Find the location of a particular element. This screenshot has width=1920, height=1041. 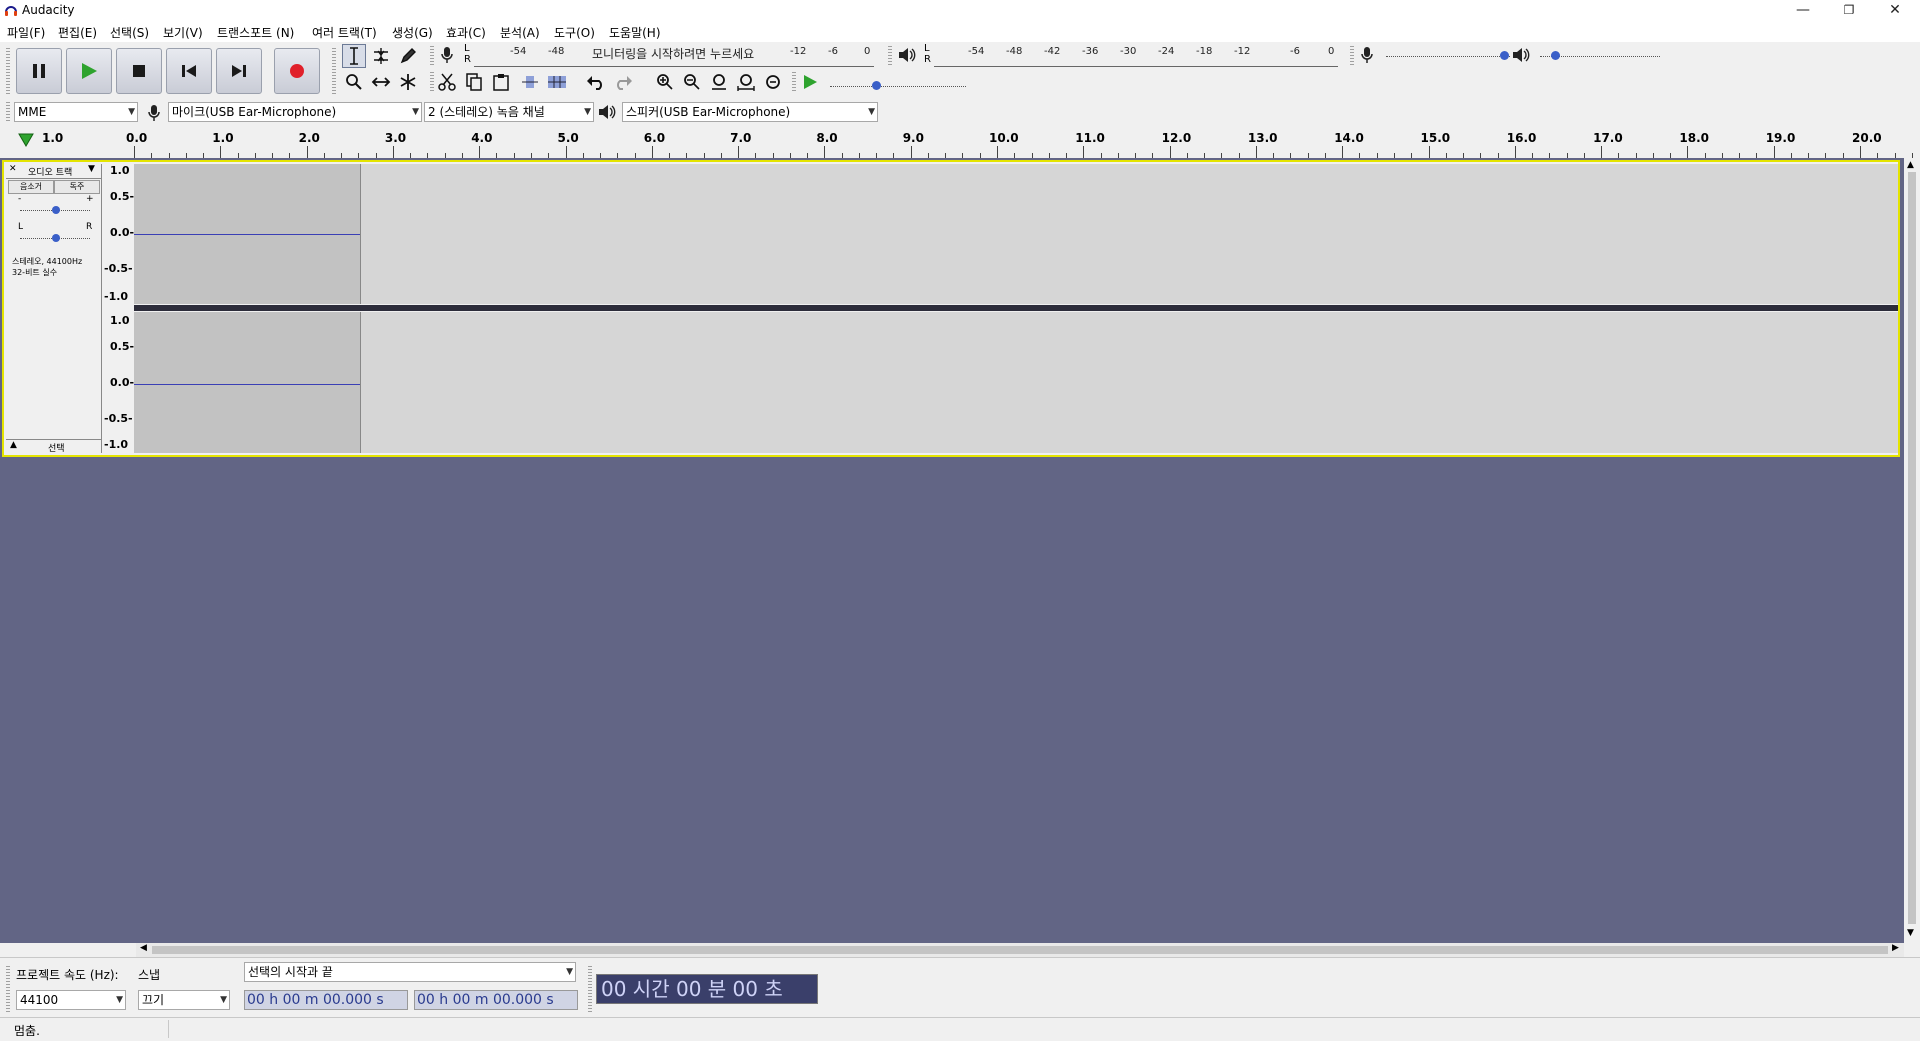

restore-button: ❐ is located at coordinates (1849, 11).